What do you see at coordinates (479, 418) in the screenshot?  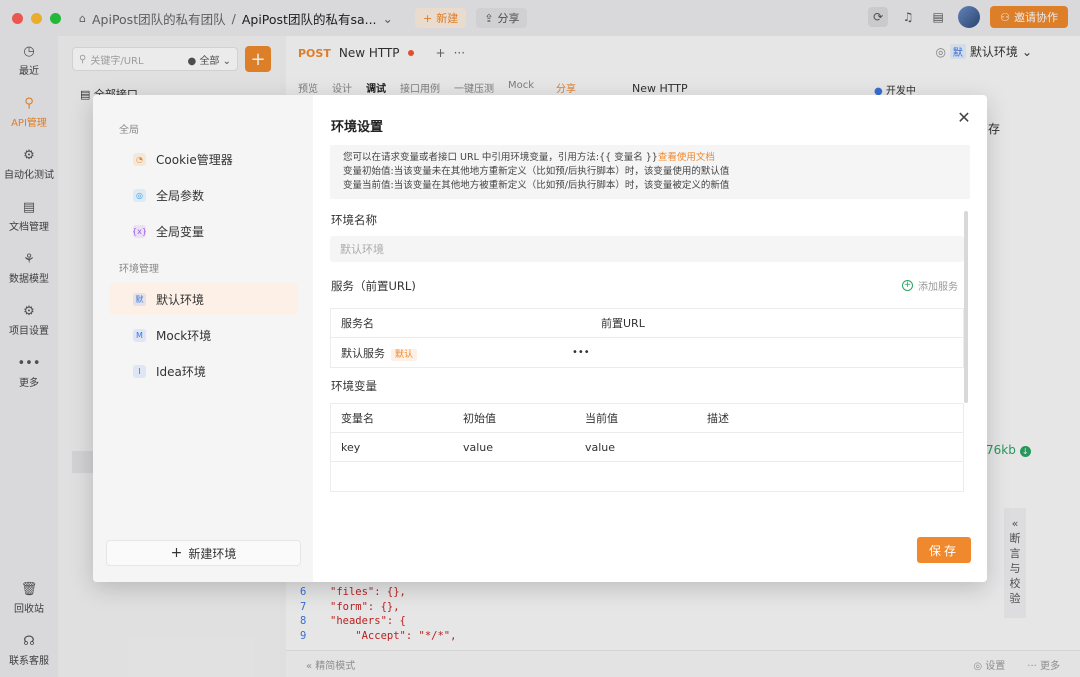 I see `var-header-initial: 初始值` at bounding box center [479, 418].